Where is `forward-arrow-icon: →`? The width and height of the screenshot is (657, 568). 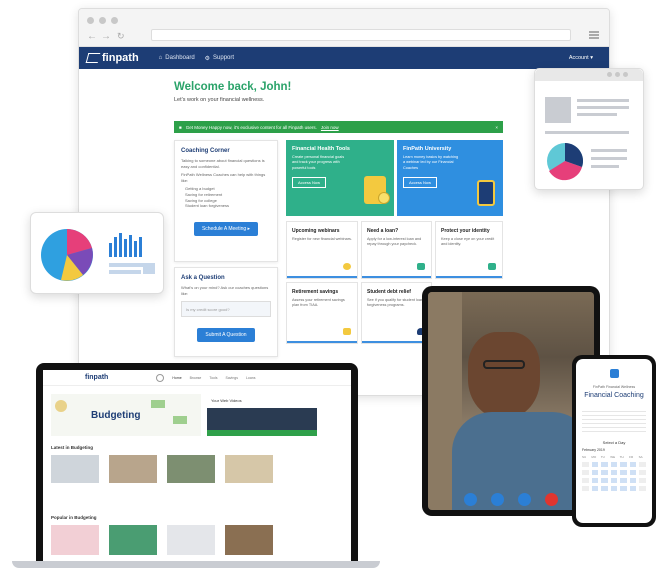 forward-arrow-icon: → is located at coordinates (106, 36).